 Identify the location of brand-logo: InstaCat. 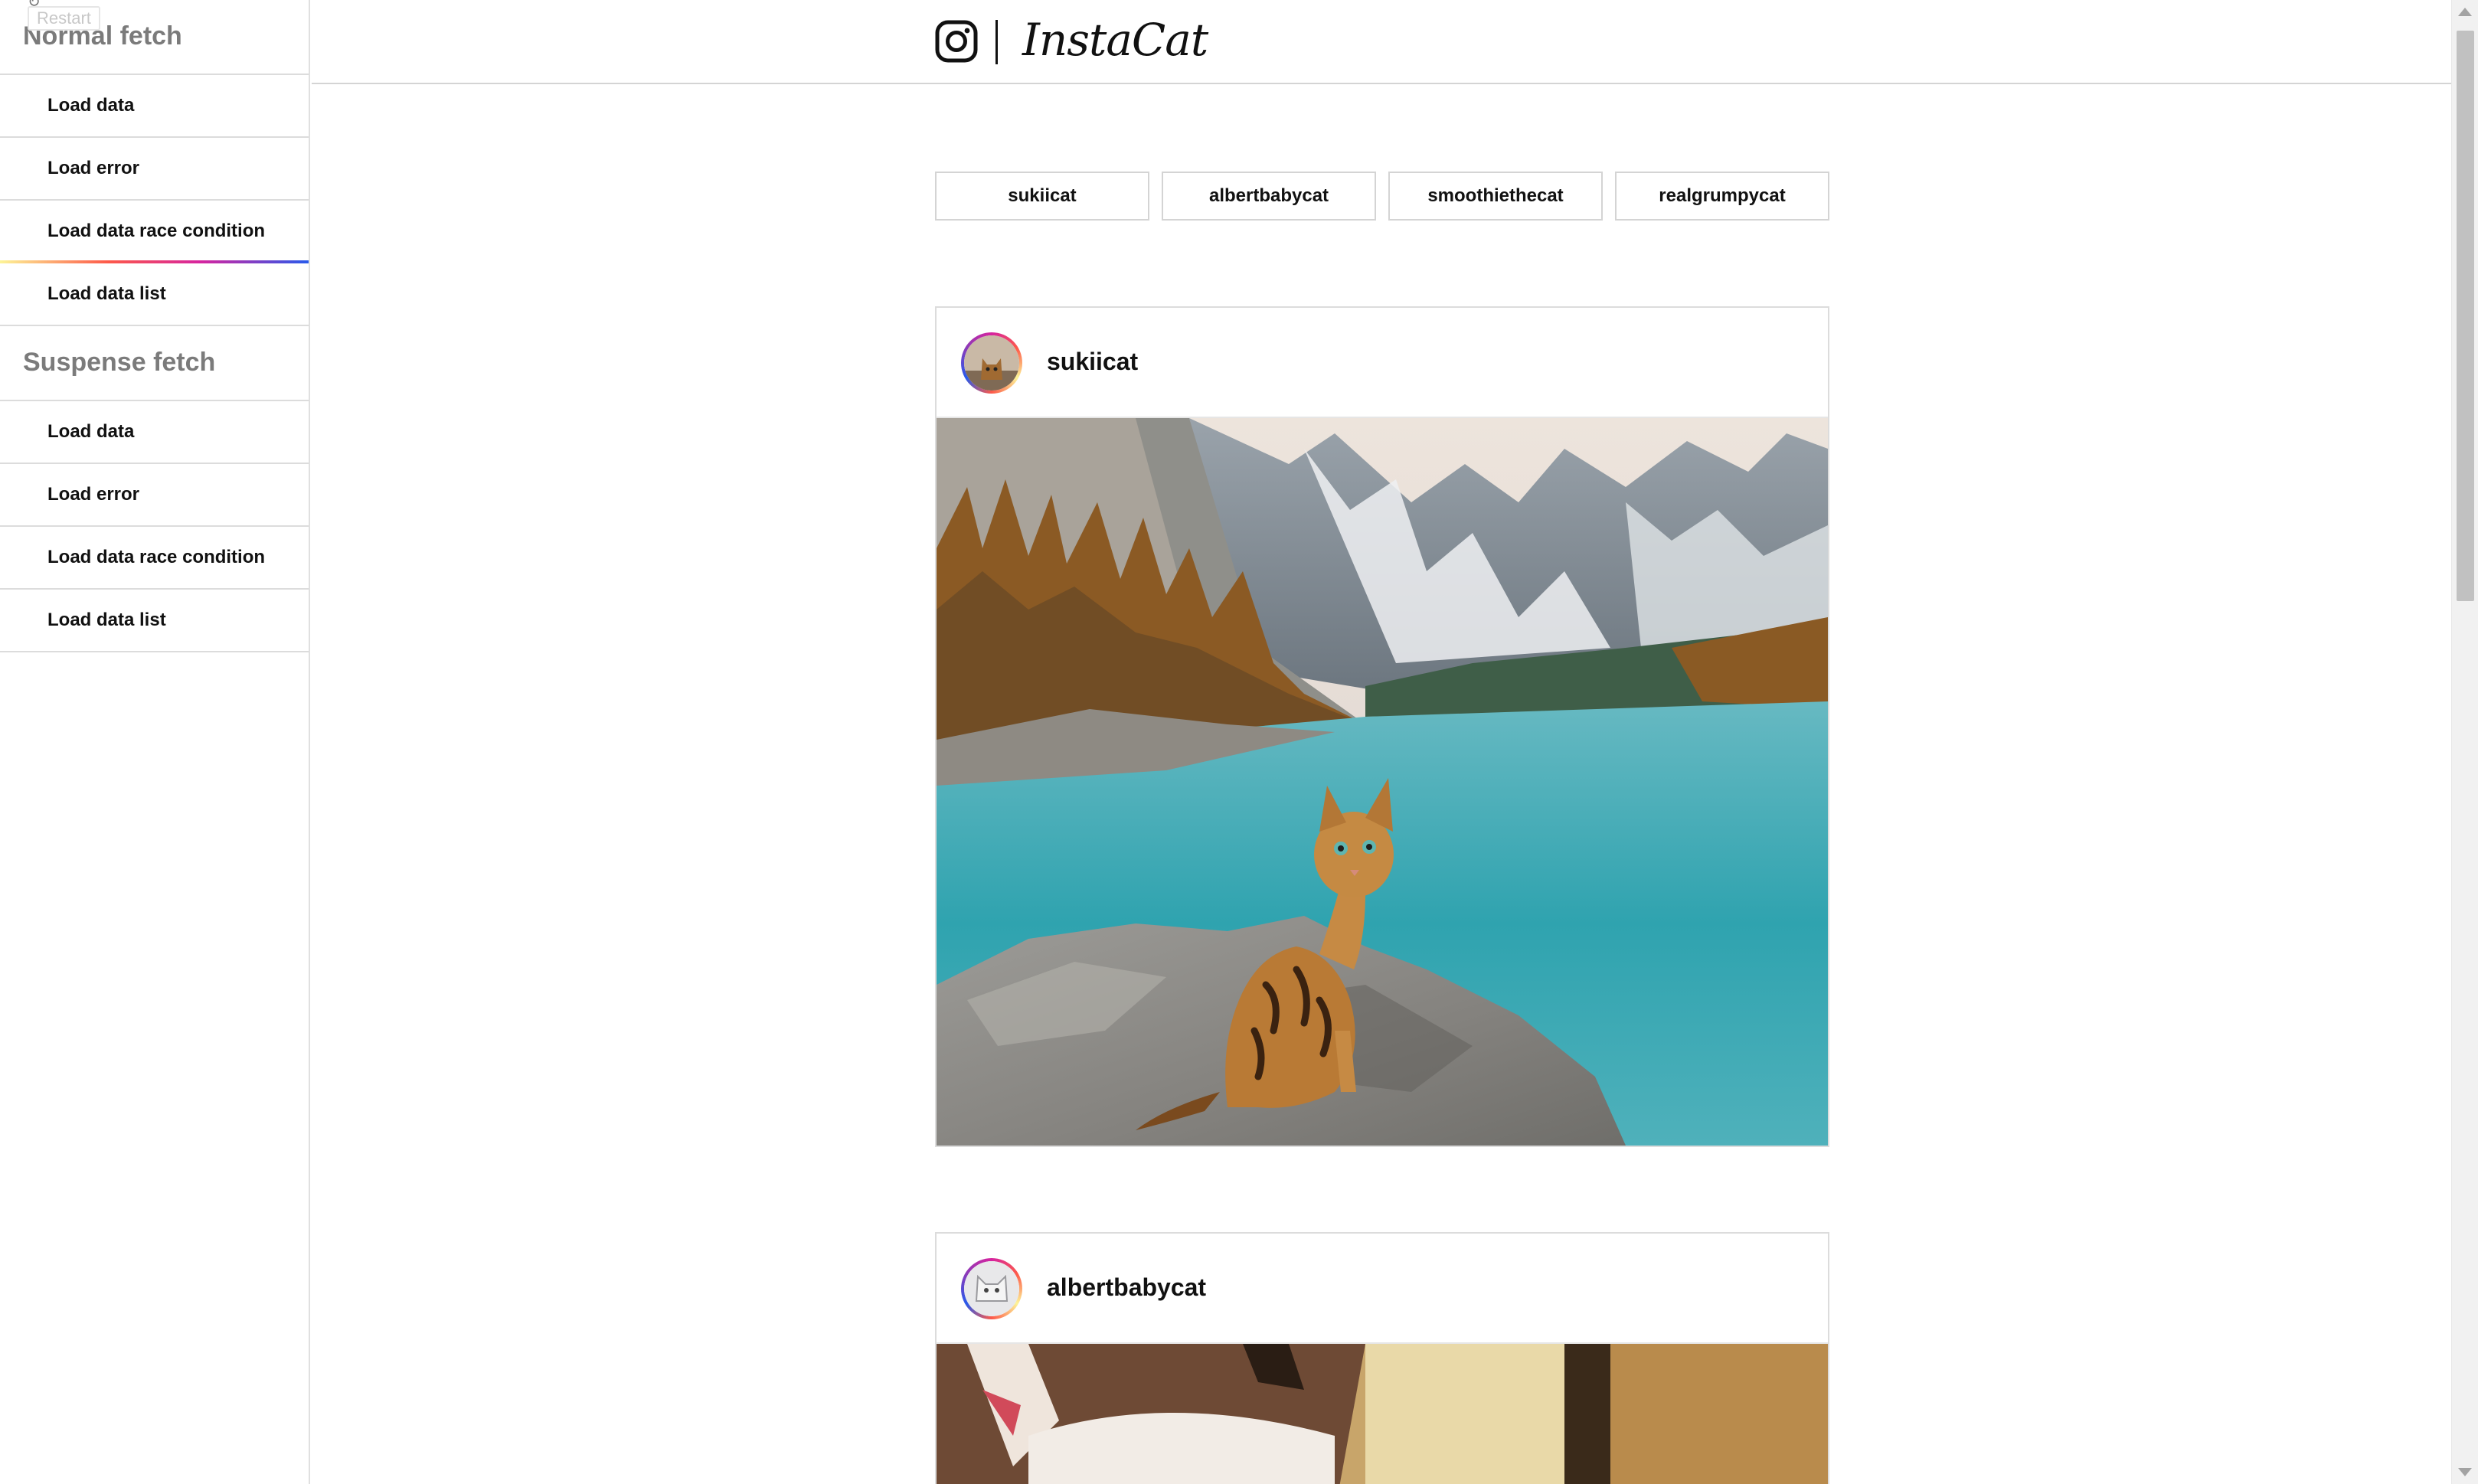
(1115, 40).